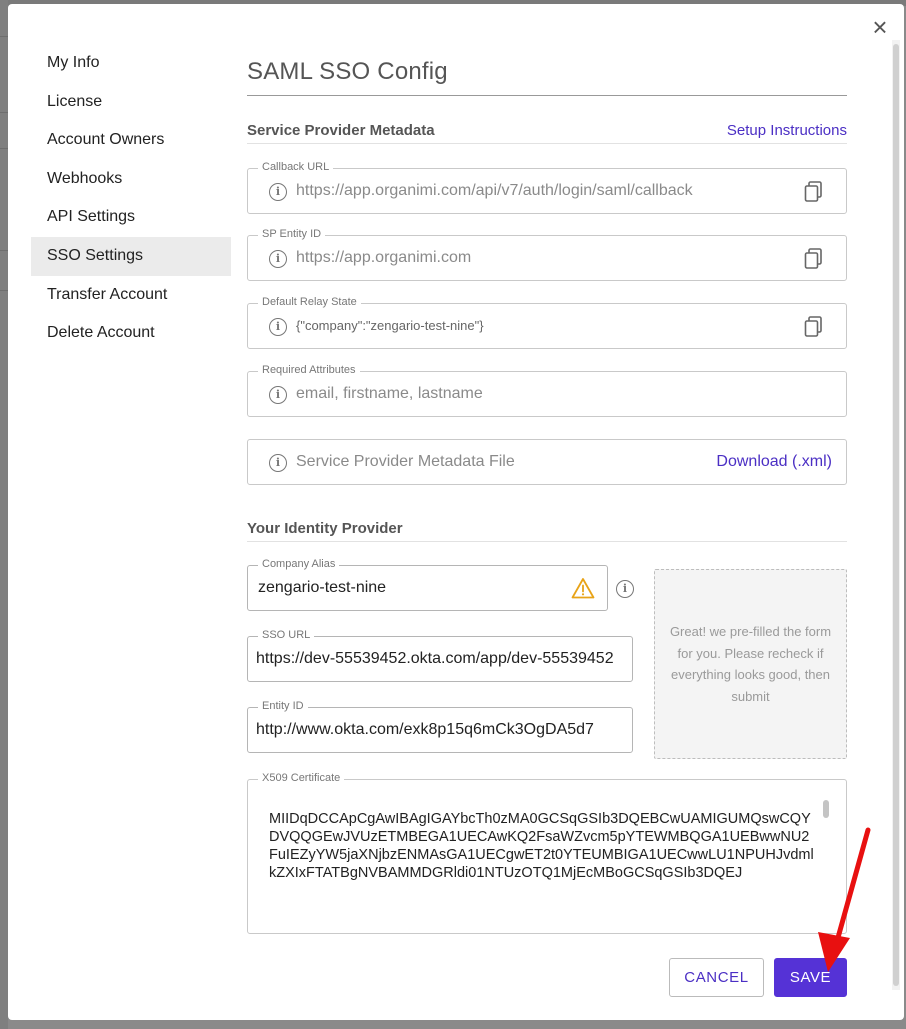 The width and height of the screenshot is (906, 1029). Describe the element at coordinates (131, 217) in the screenshot. I see `sidebar-item-api-settings: API Settings` at that location.